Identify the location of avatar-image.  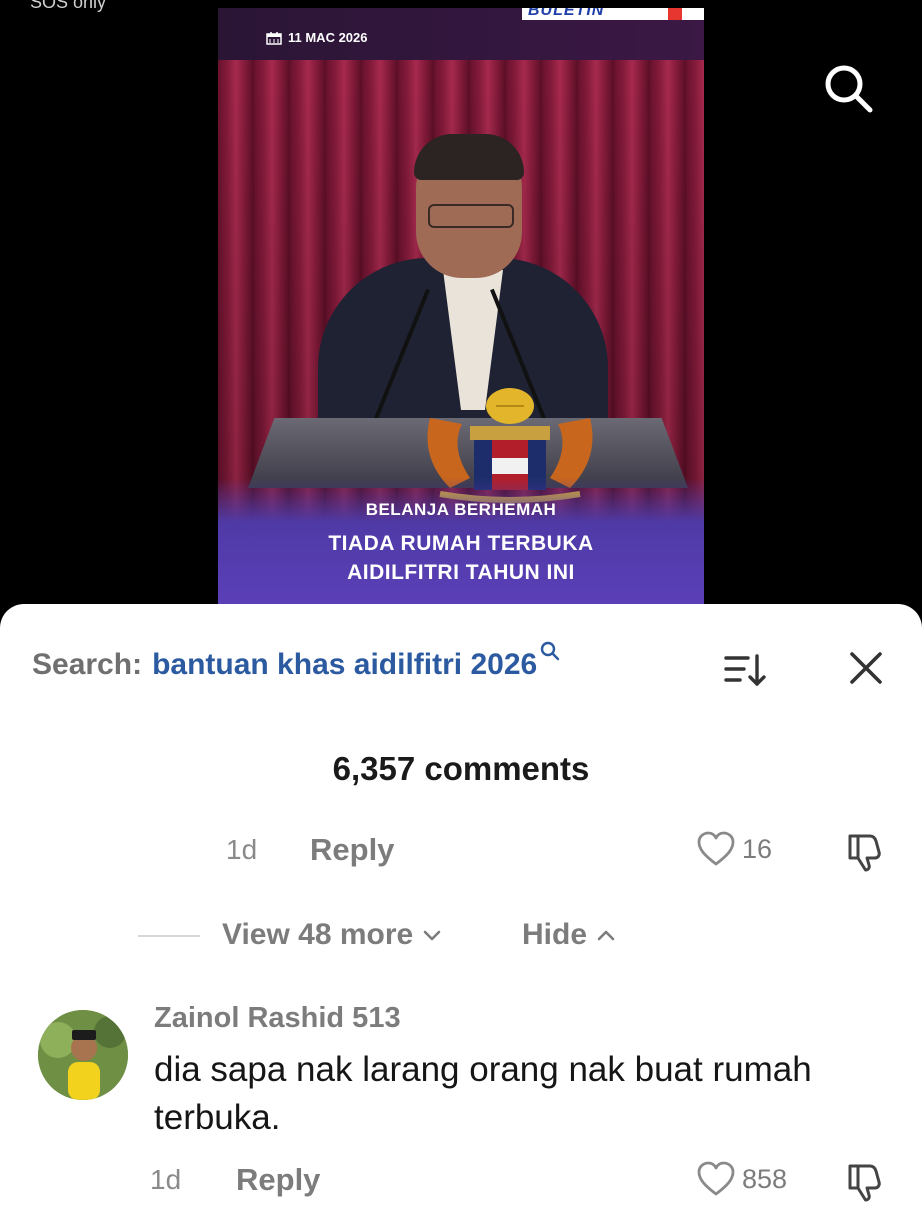
(83, 1055).